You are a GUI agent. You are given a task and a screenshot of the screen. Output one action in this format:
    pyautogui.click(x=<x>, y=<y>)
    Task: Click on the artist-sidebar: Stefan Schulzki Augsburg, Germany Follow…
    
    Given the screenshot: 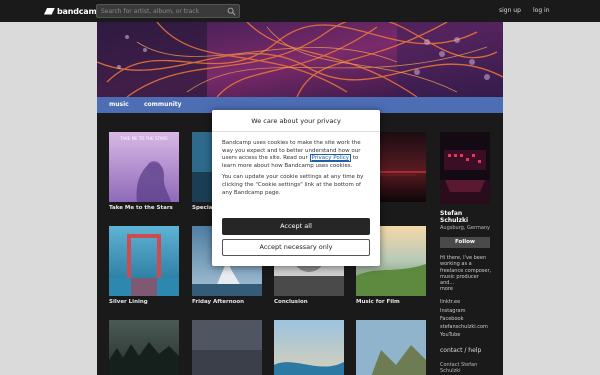 What is the action you would take?
    pyautogui.click(x=466, y=253)
    